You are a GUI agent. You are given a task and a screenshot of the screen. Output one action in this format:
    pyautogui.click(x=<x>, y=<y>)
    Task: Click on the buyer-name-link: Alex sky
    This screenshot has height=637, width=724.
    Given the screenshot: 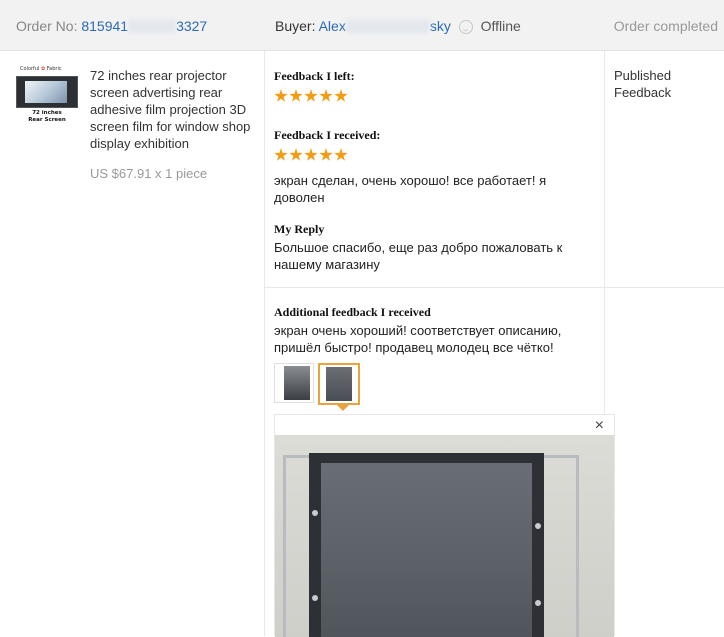 What is the action you would take?
    pyautogui.click(x=385, y=26)
    